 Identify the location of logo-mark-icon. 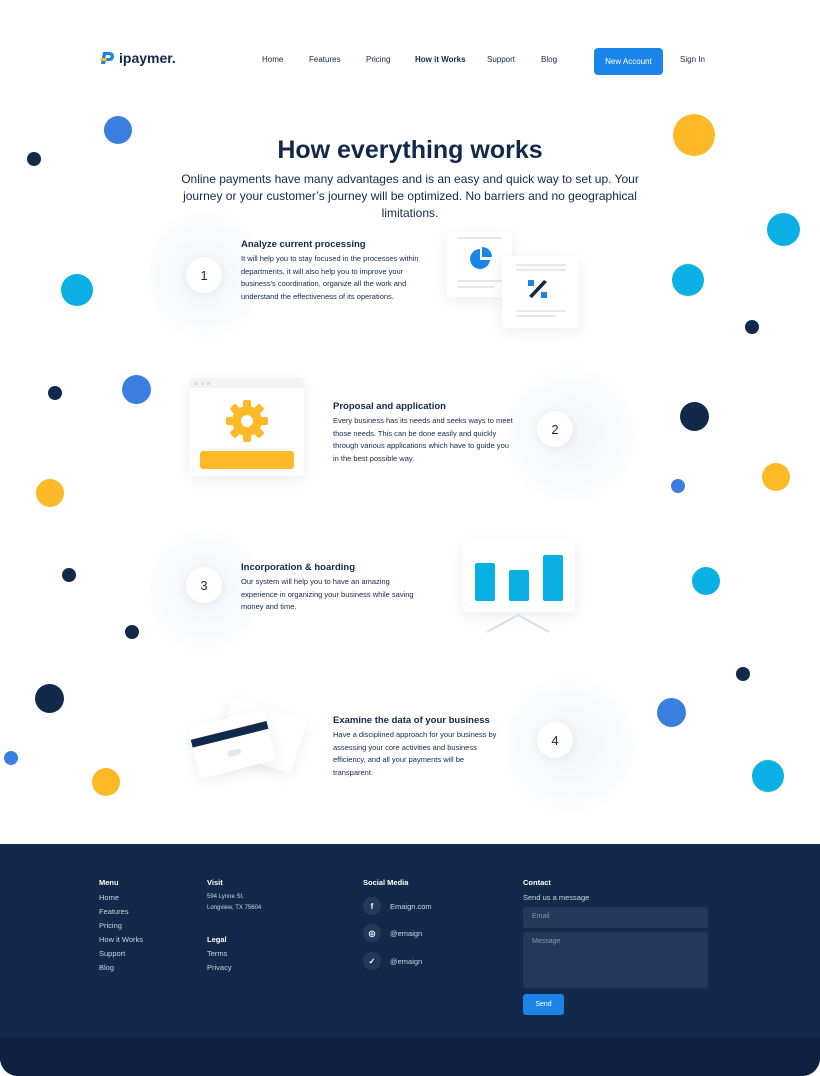
(107, 58).